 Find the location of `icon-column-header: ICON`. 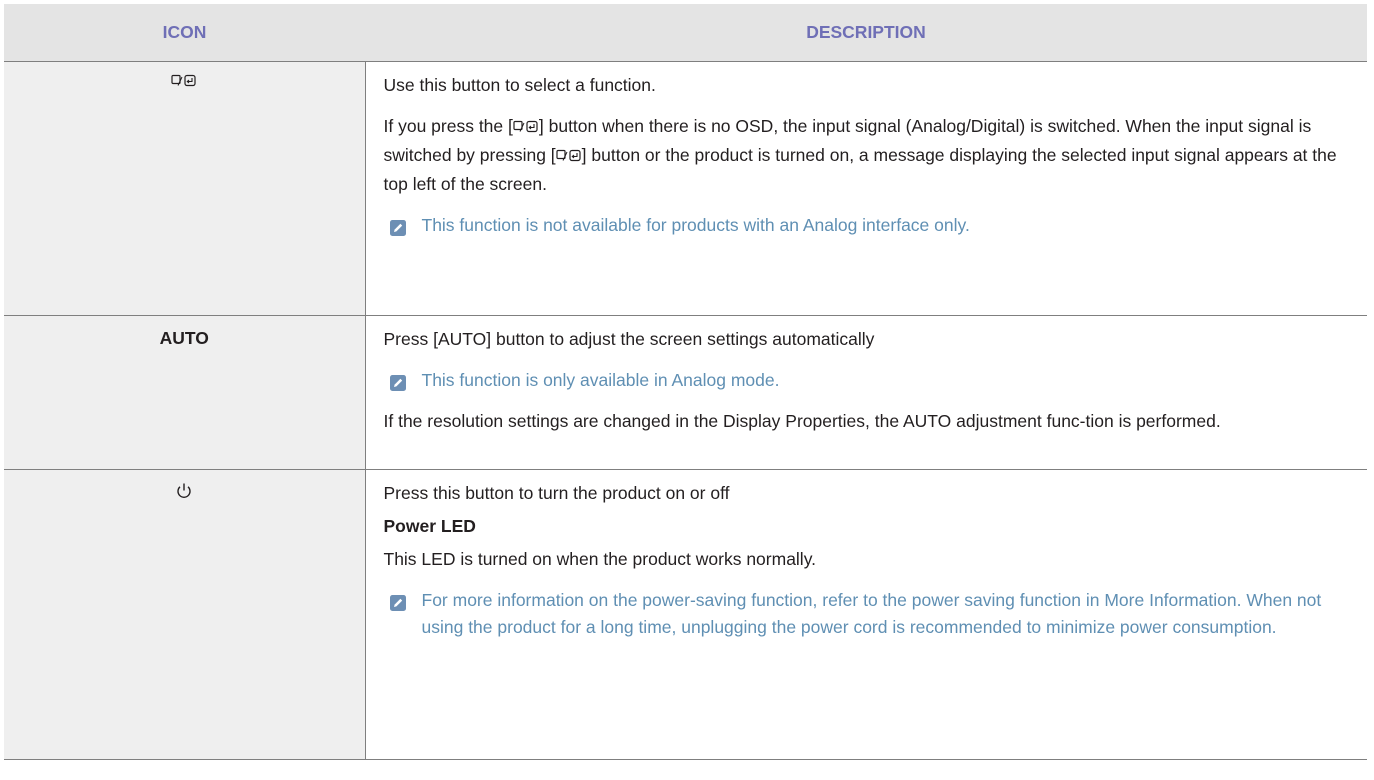

icon-column-header: ICON is located at coordinates (184, 33).